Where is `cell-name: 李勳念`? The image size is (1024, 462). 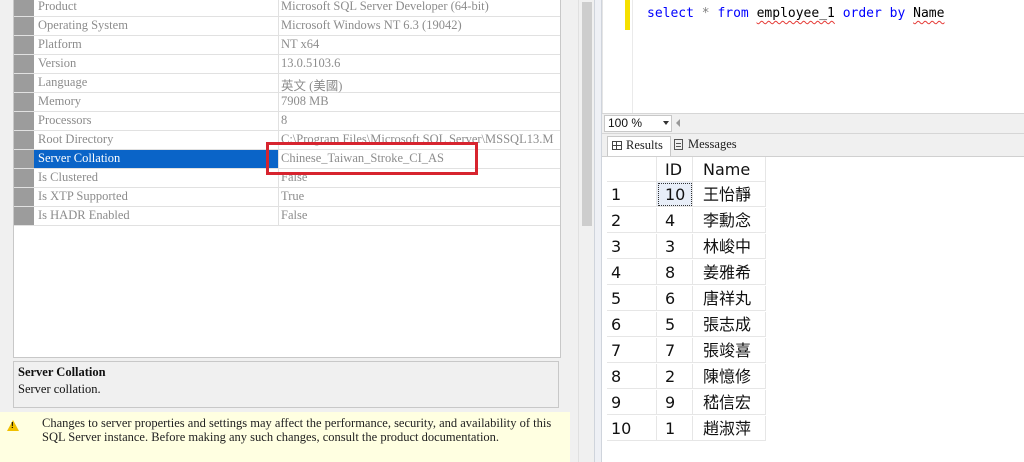 cell-name: 李勳念 is located at coordinates (729, 220).